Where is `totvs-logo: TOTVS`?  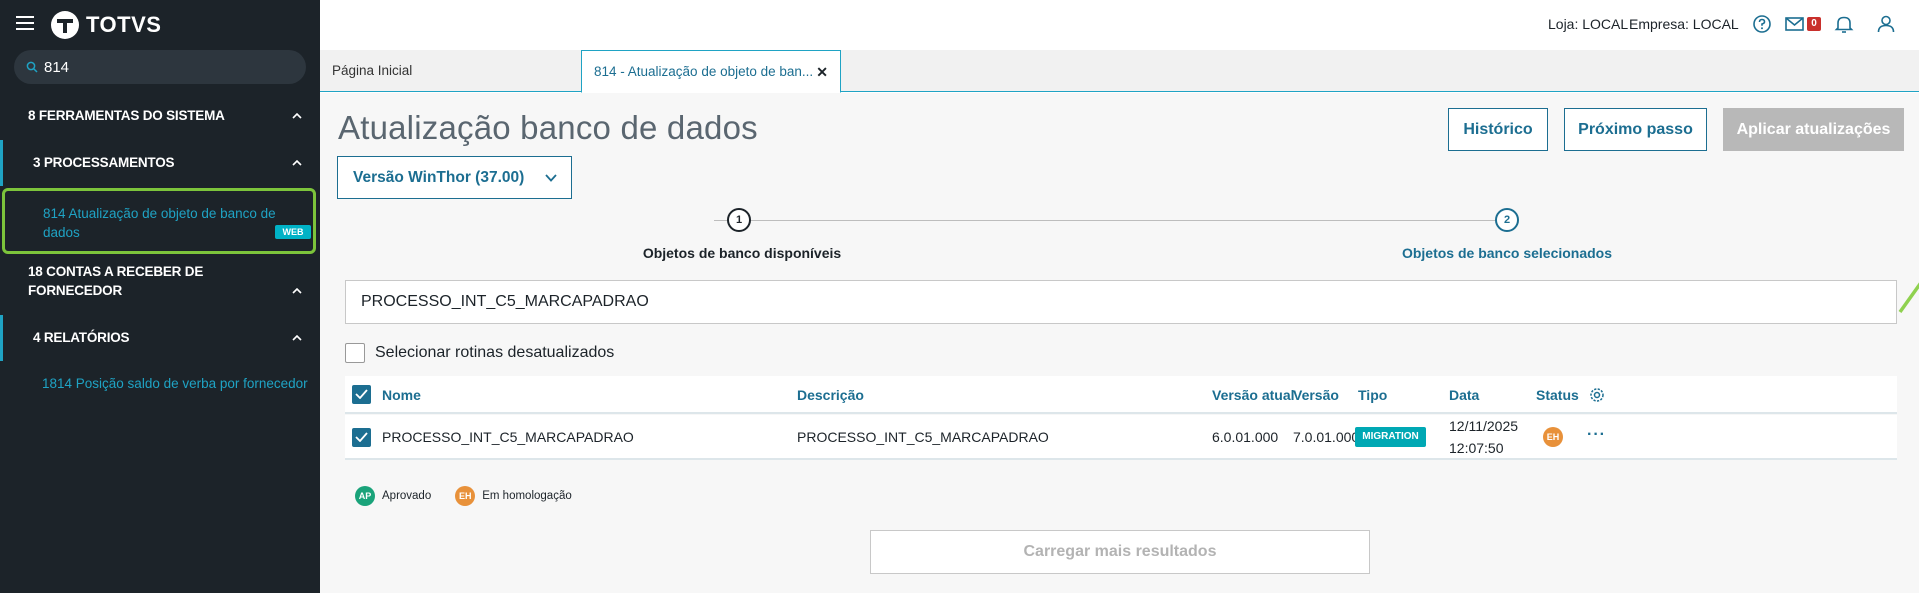
totvs-logo: TOTVS is located at coordinates (105, 25).